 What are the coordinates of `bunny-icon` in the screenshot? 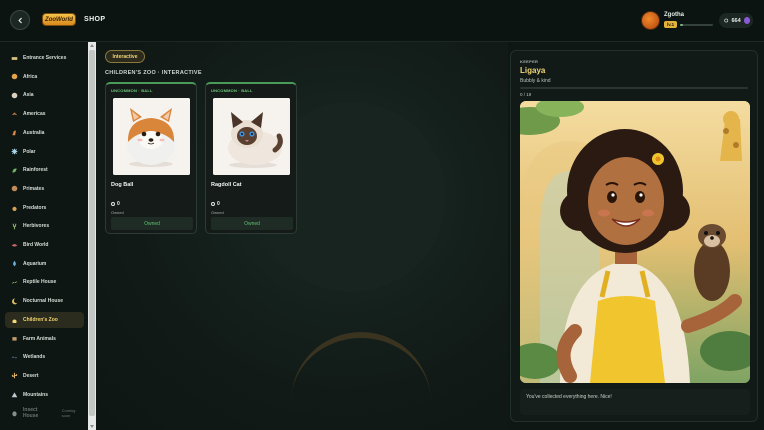 It's located at (14, 320).